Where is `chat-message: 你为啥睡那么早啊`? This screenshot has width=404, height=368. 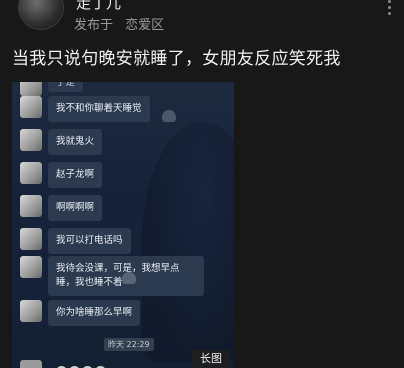
chat-message: 你为啥睡那么早啊 is located at coordinates (80, 313).